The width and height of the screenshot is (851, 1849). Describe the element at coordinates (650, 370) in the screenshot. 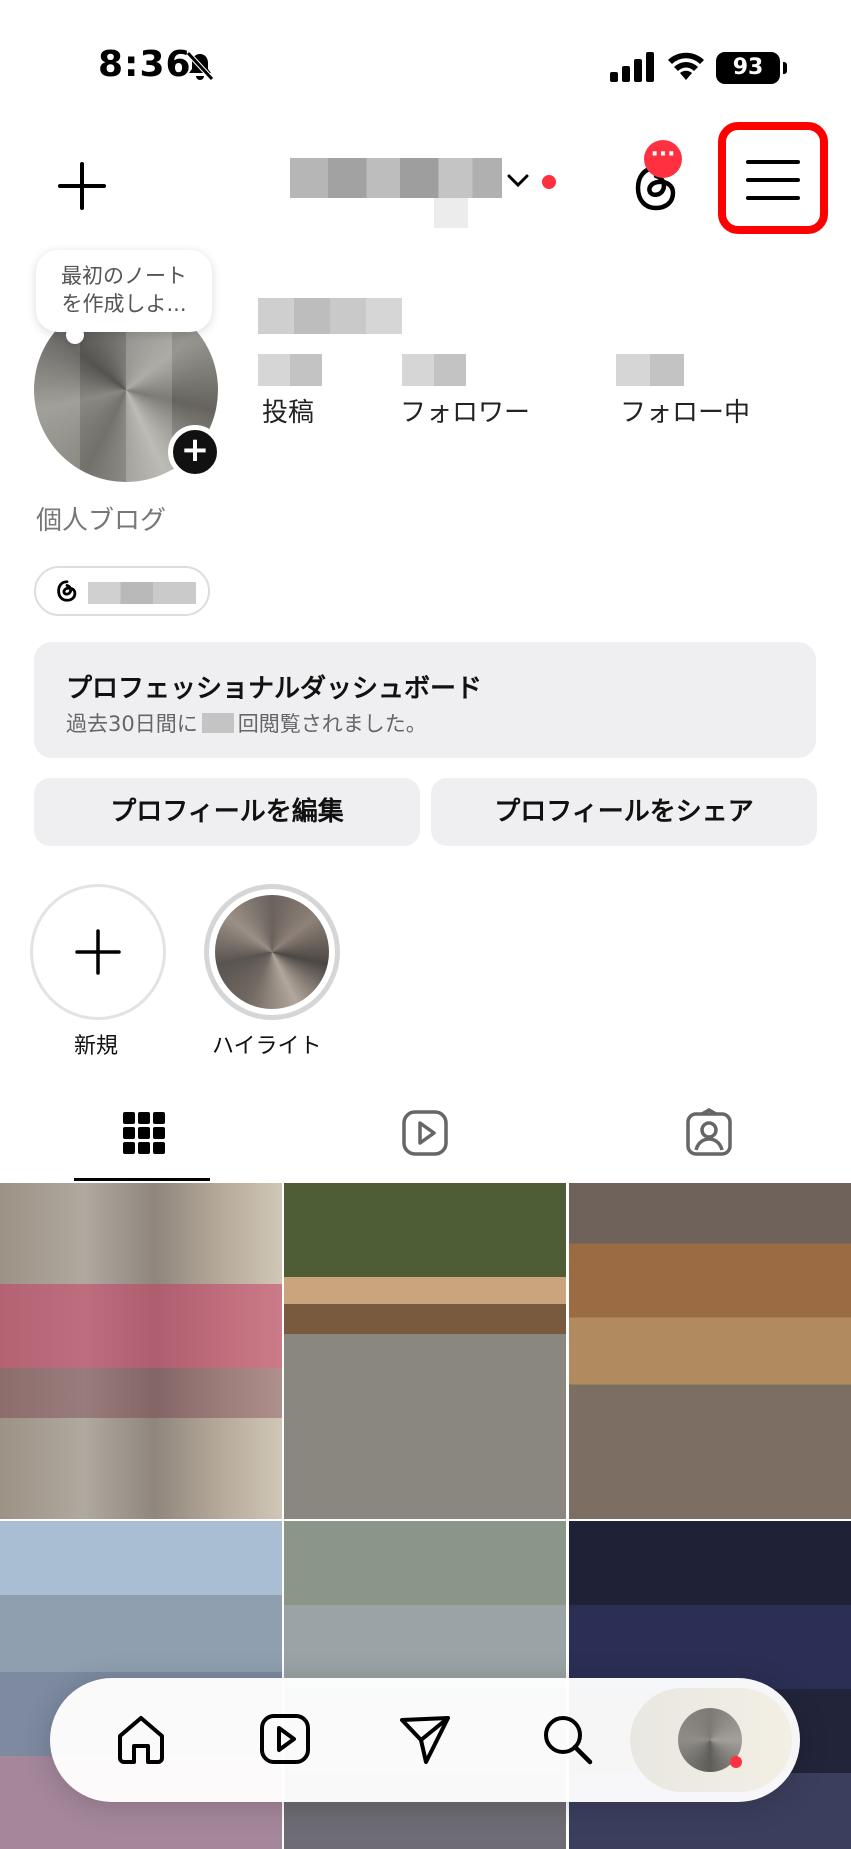

I see `following-count-blurred` at that location.